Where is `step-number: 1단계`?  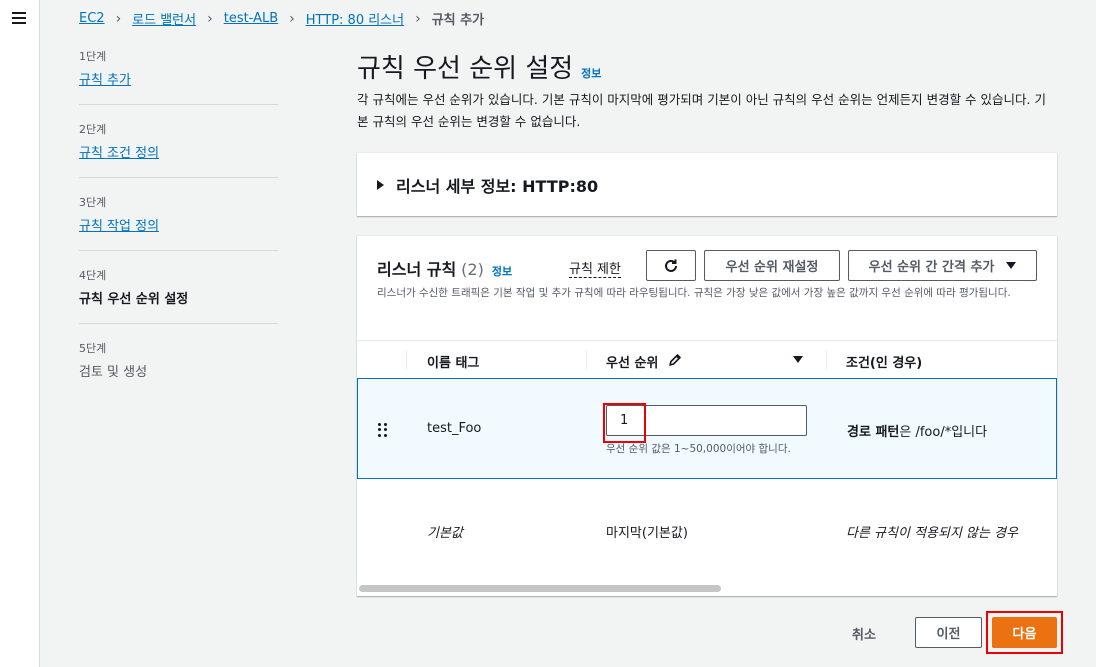 step-number: 1단계 is located at coordinates (93, 56).